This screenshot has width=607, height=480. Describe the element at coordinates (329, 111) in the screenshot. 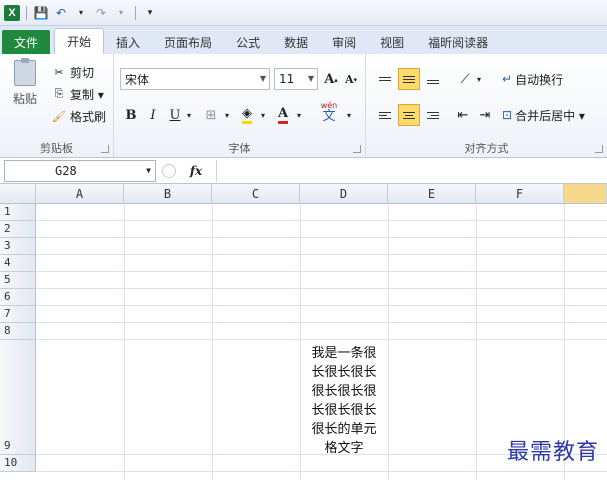

I see `phonetic-guide-button: wén 文` at that location.